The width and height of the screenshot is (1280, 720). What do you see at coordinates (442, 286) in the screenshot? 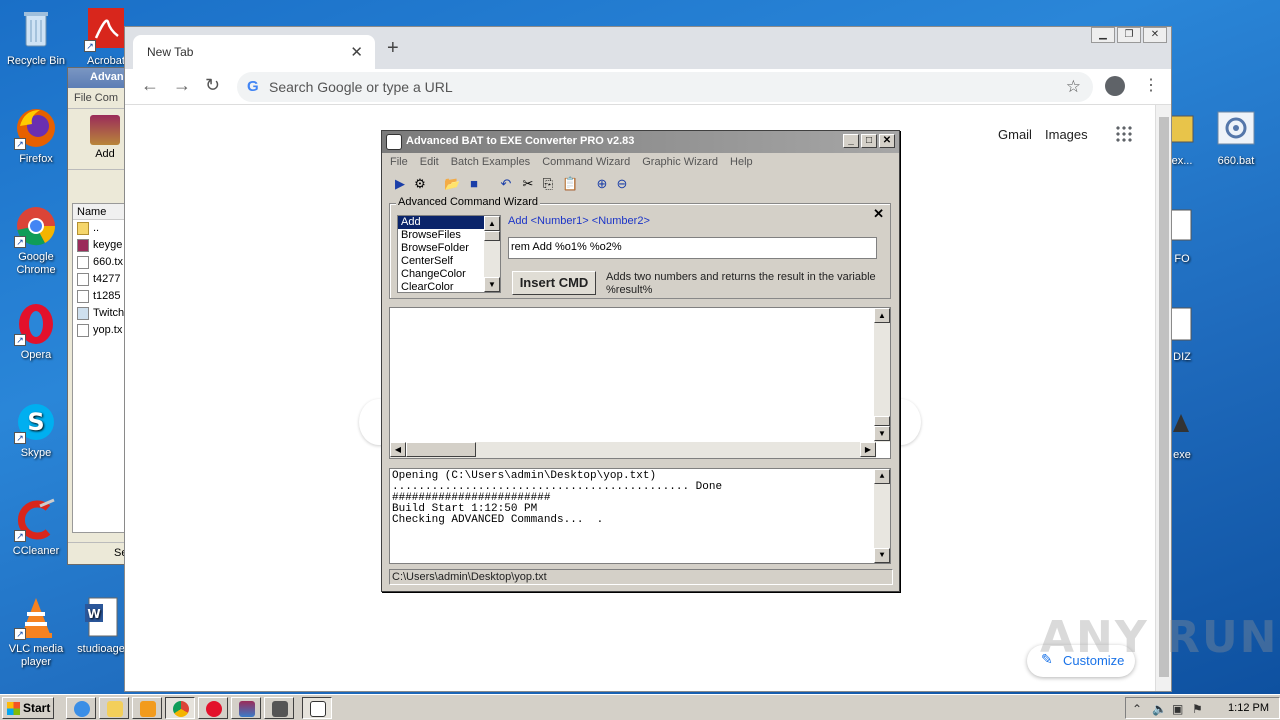
I see `command-item: ClearColor` at bounding box center [442, 286].